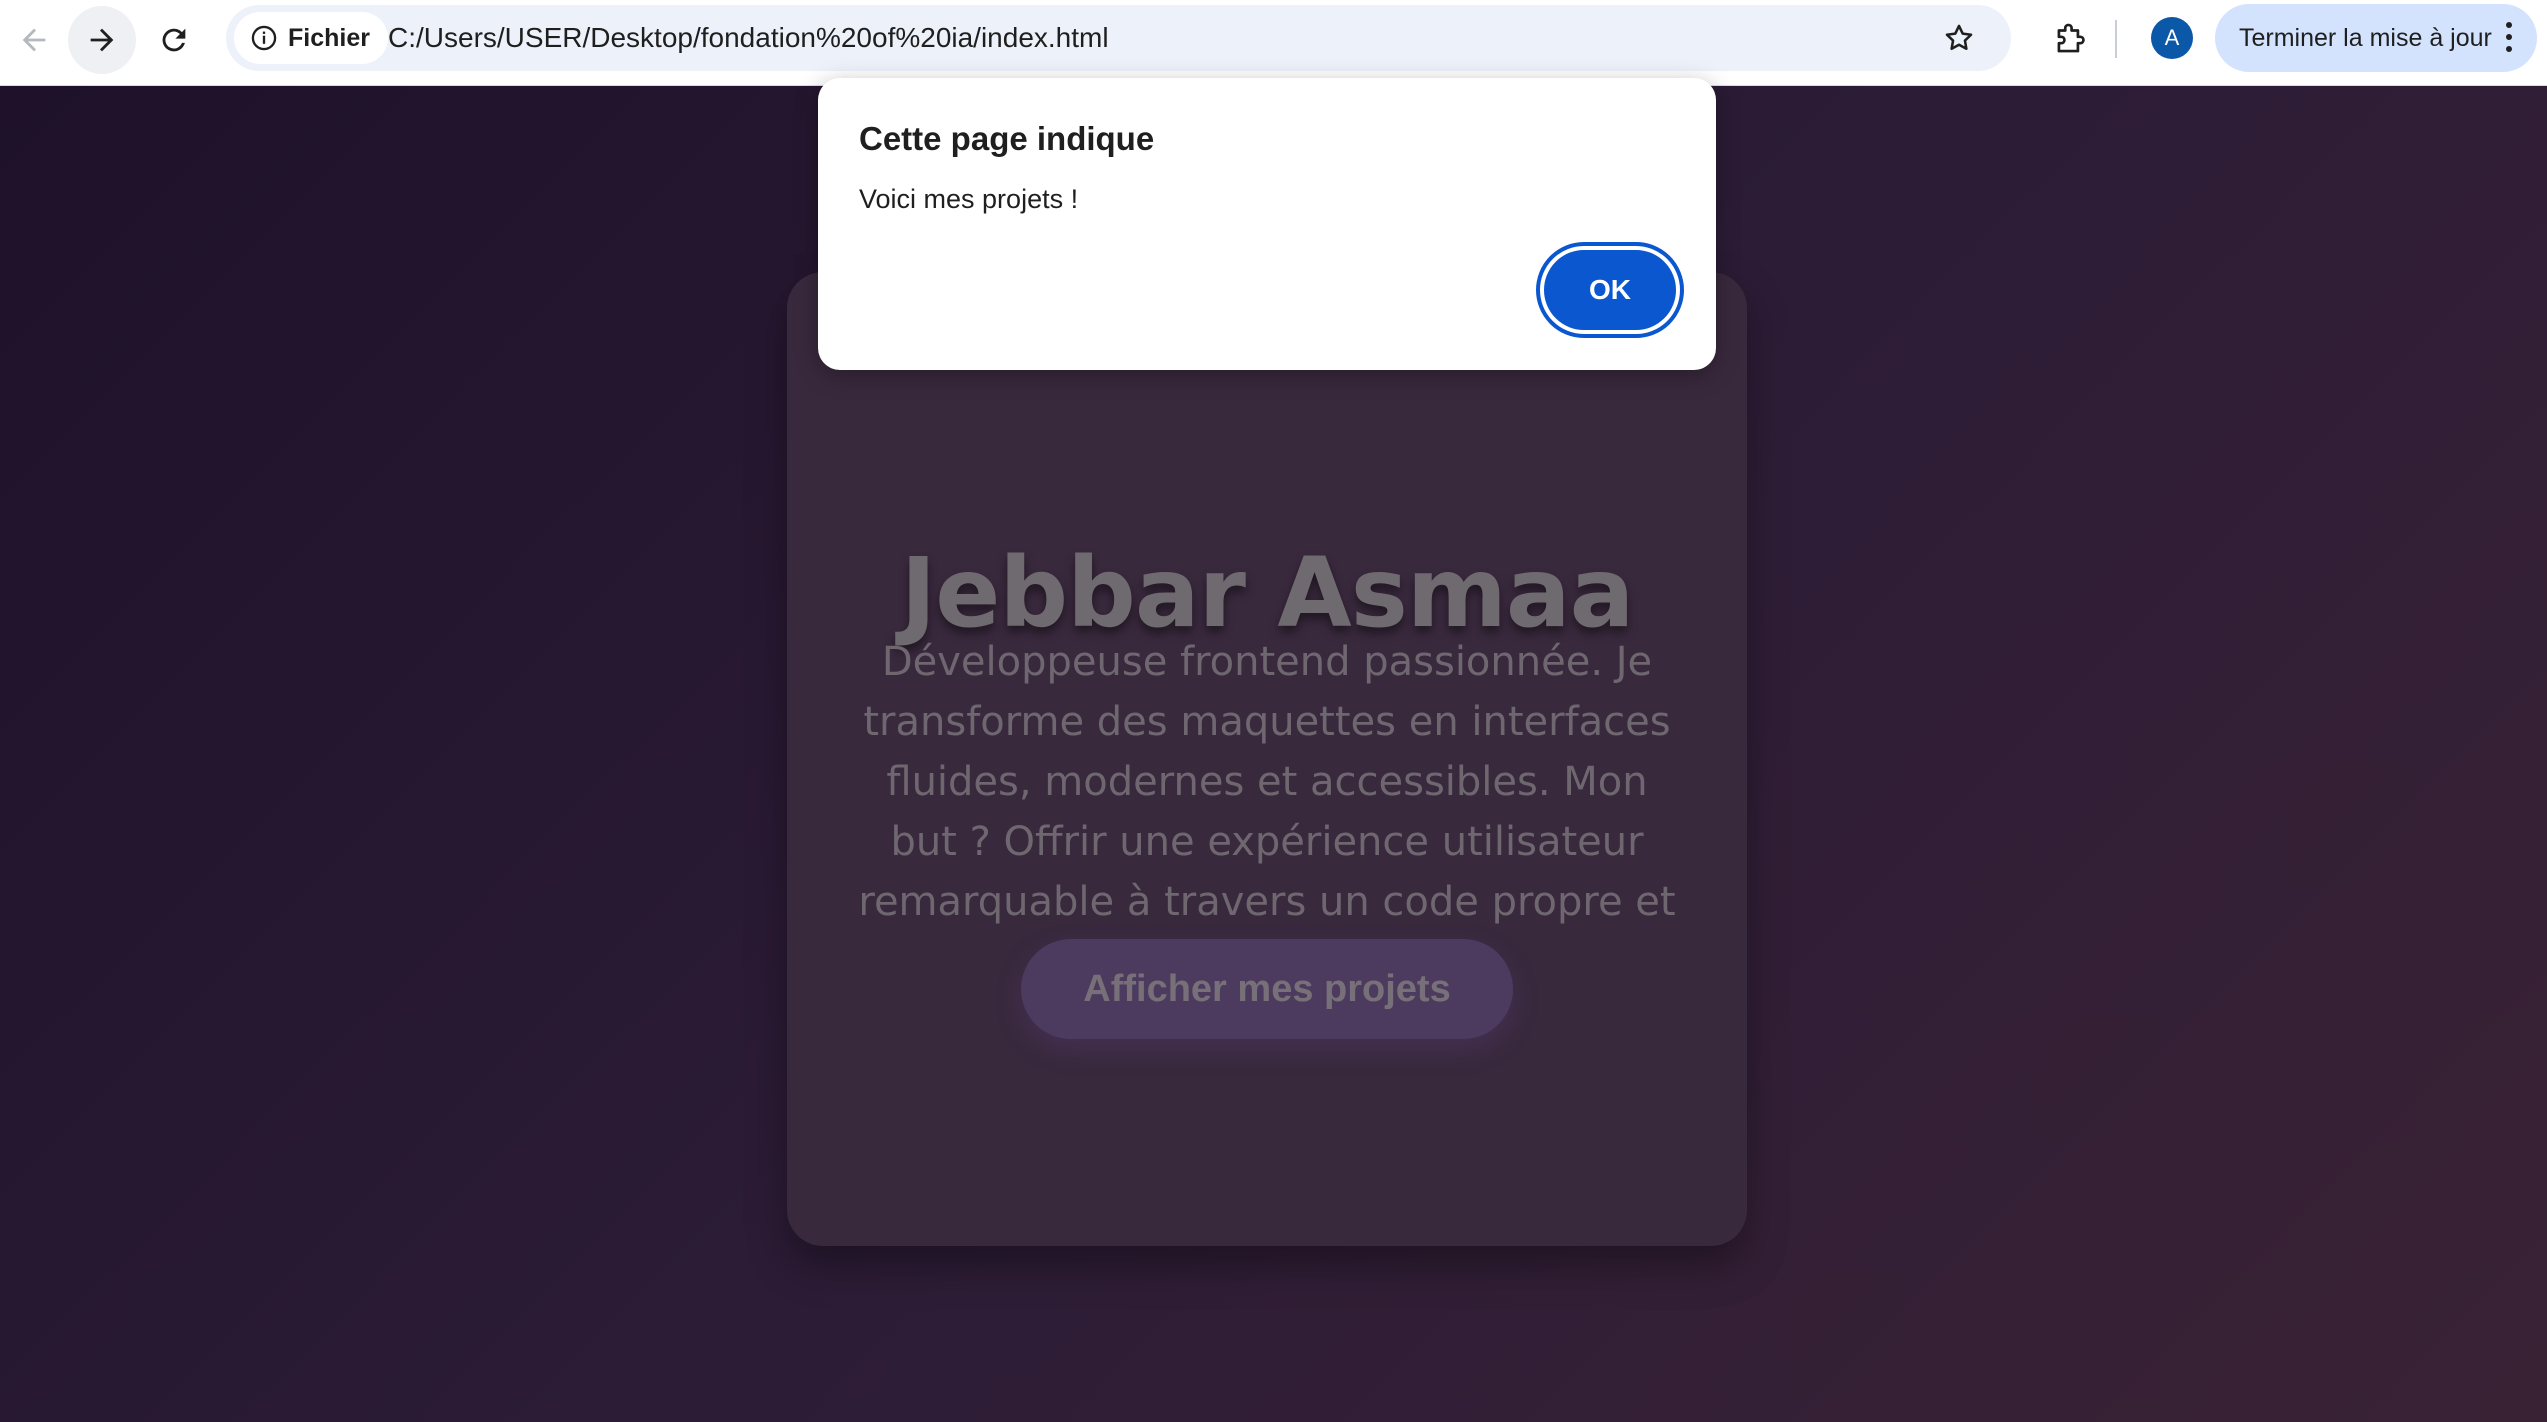  What do you see at coordinates (2365, 37) in the screenshot?
I see `update-button-label: Terminer la mise à jour` at bounding box center [2365, 37].